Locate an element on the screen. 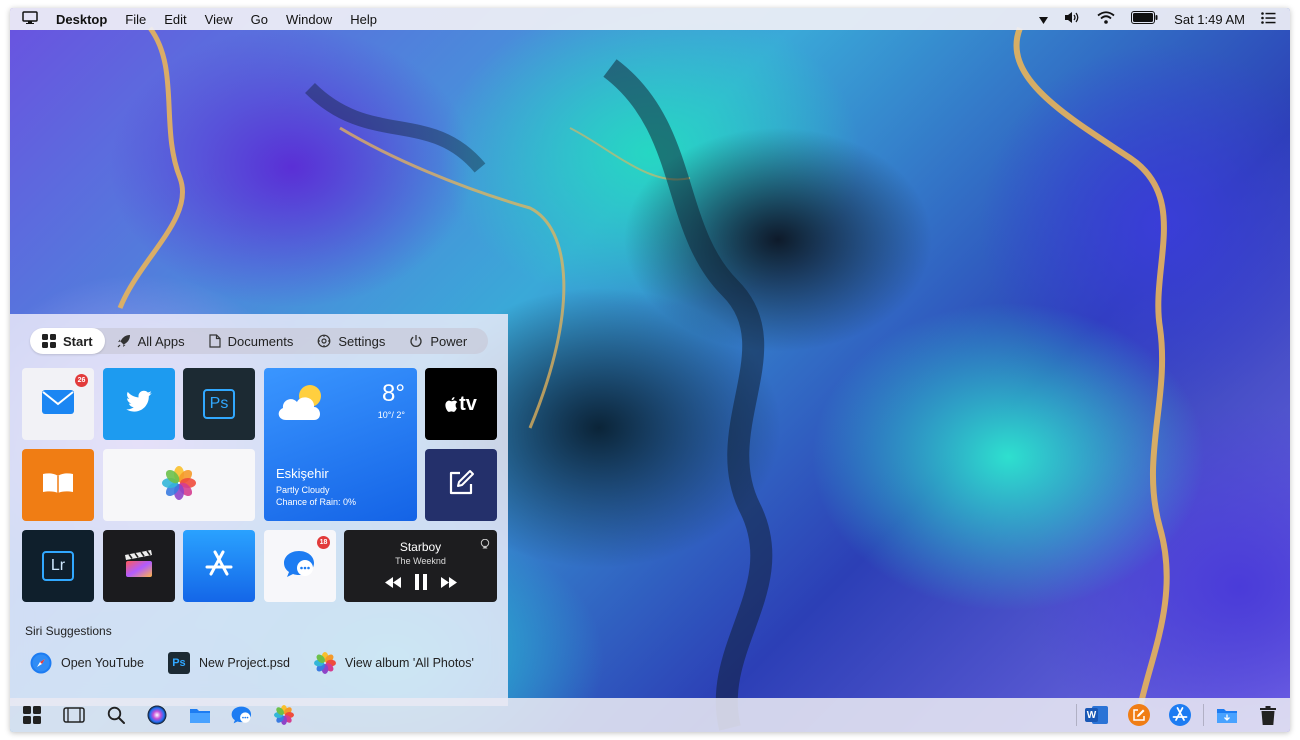  apple-tv-tile: tv is located at coordinates (461, 404).